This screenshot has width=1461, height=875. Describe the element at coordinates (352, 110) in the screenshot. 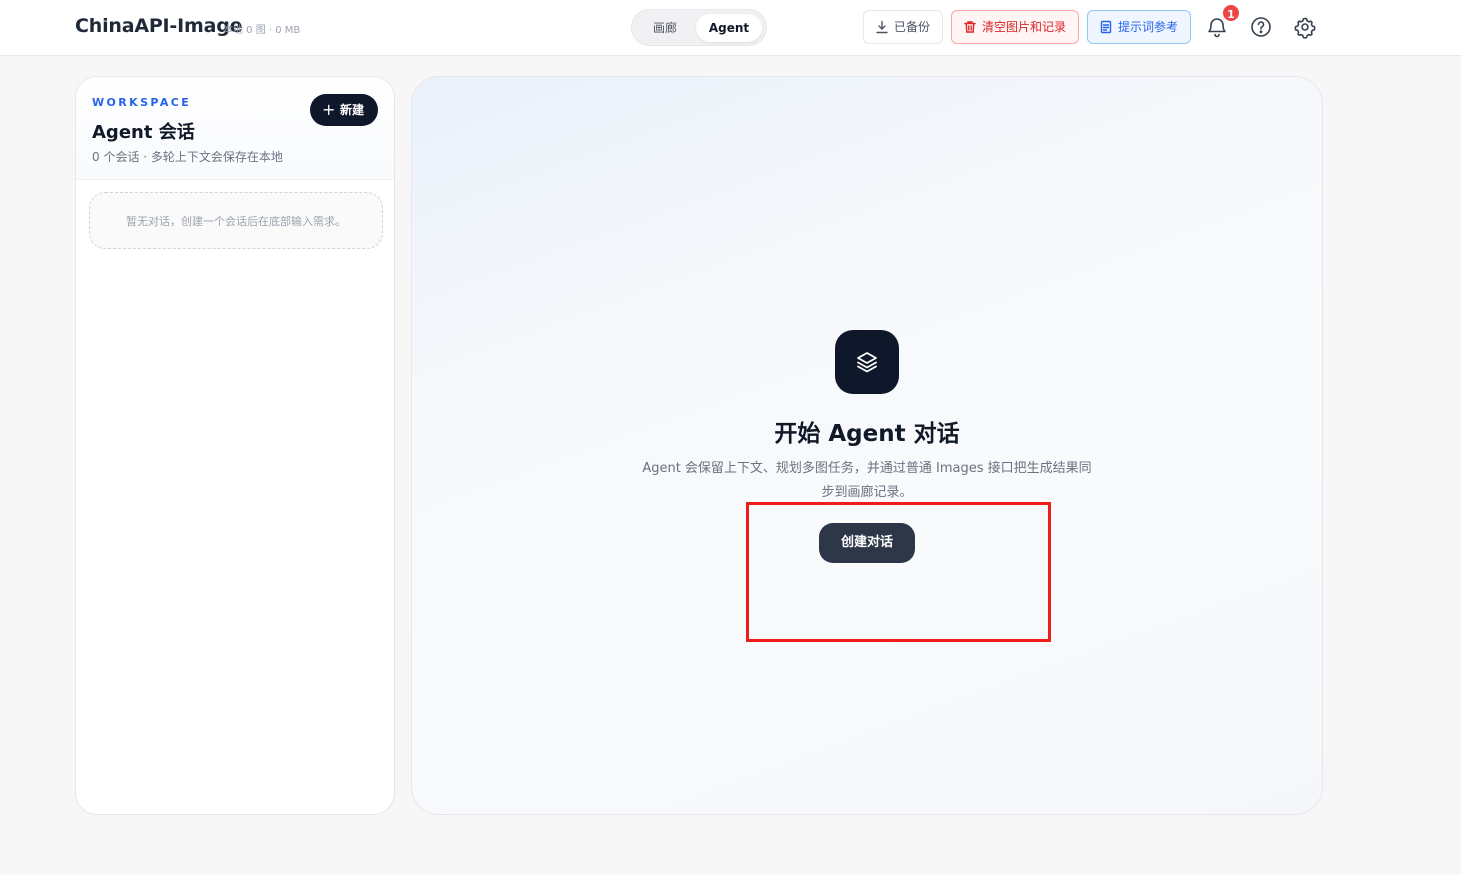

I see `new-label: 新建` at that location.